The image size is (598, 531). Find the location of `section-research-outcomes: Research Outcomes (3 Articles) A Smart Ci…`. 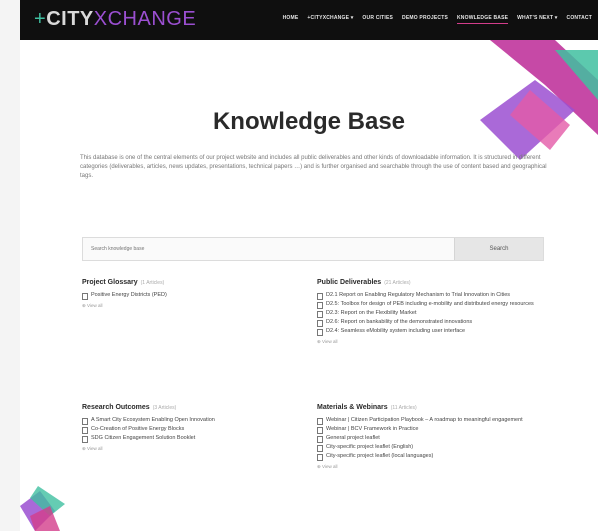

section-research-outcomes: Research Outcomes (3 Articles) A Smart Ci… is located at coordinates (197, 428).